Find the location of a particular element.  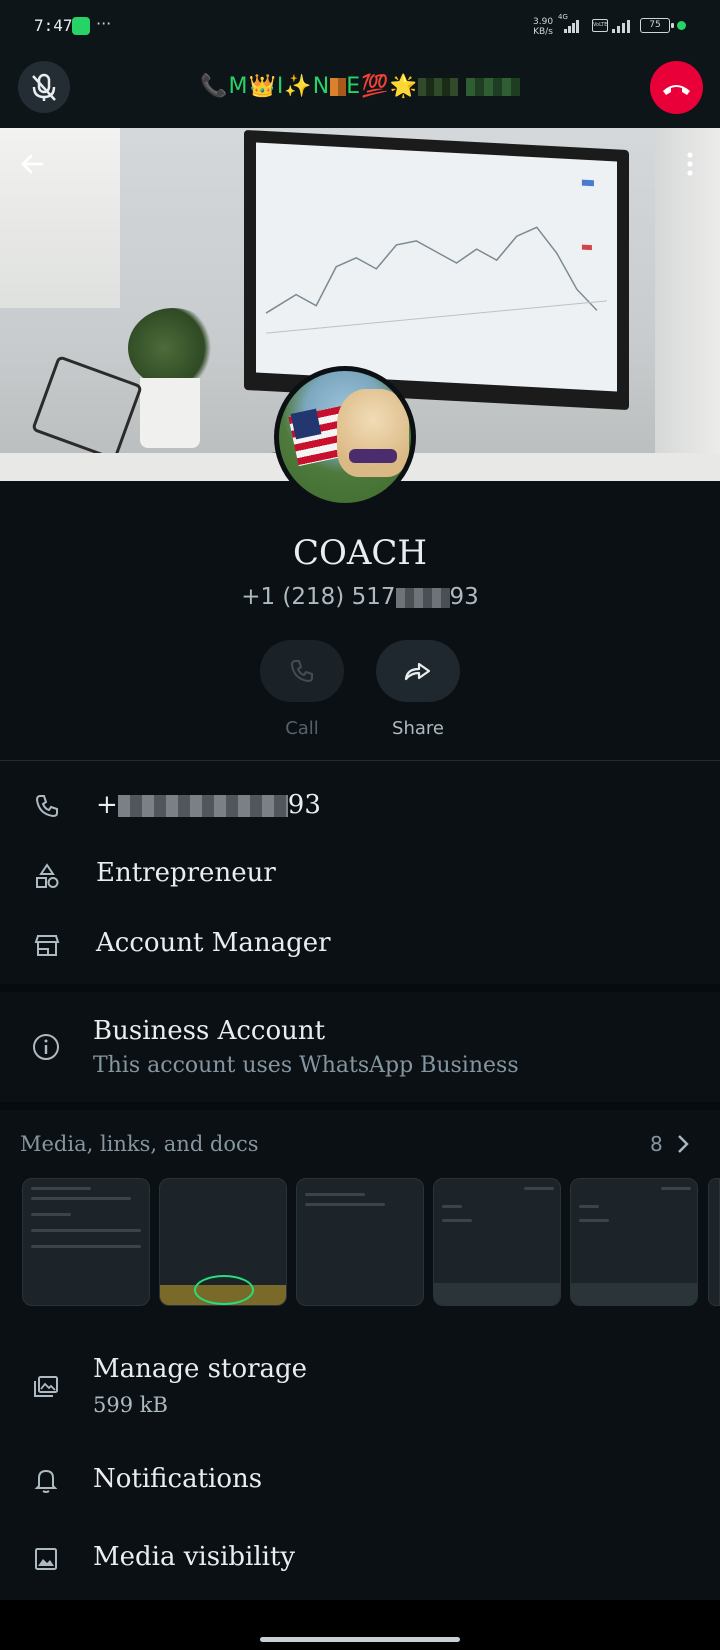

call-contact-name: 📞M👑I✨N E💯🌟 is located at coordinates (360, 86).